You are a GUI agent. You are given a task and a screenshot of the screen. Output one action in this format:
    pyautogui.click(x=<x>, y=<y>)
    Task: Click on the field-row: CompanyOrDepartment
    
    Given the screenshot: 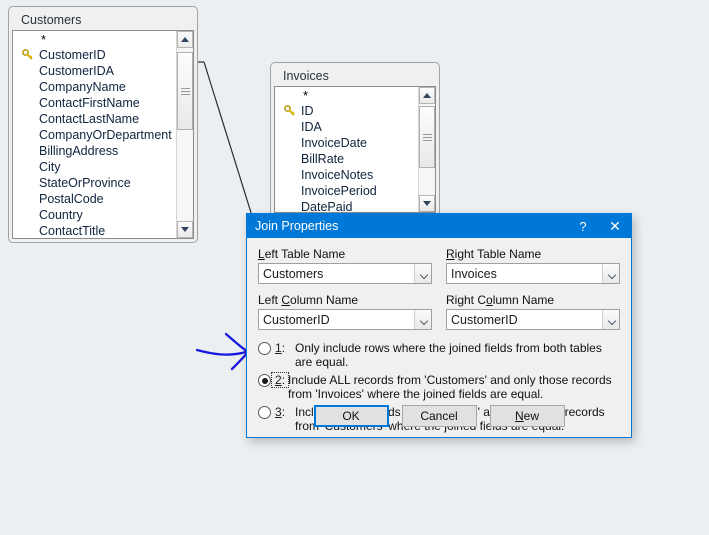 What is the action you would take?
    pyautogui.click(x=94, y=135)
    